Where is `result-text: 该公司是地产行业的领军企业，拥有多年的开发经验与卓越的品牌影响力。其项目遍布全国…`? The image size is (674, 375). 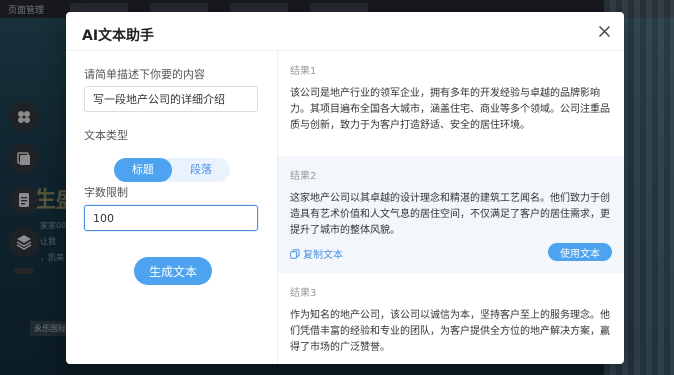
result-text: 该公司是地产行业的领军企业，拥有多年的开发经验与卓越的品牌影响力。其项目遍布全国… is located at coordinates (450, 109).